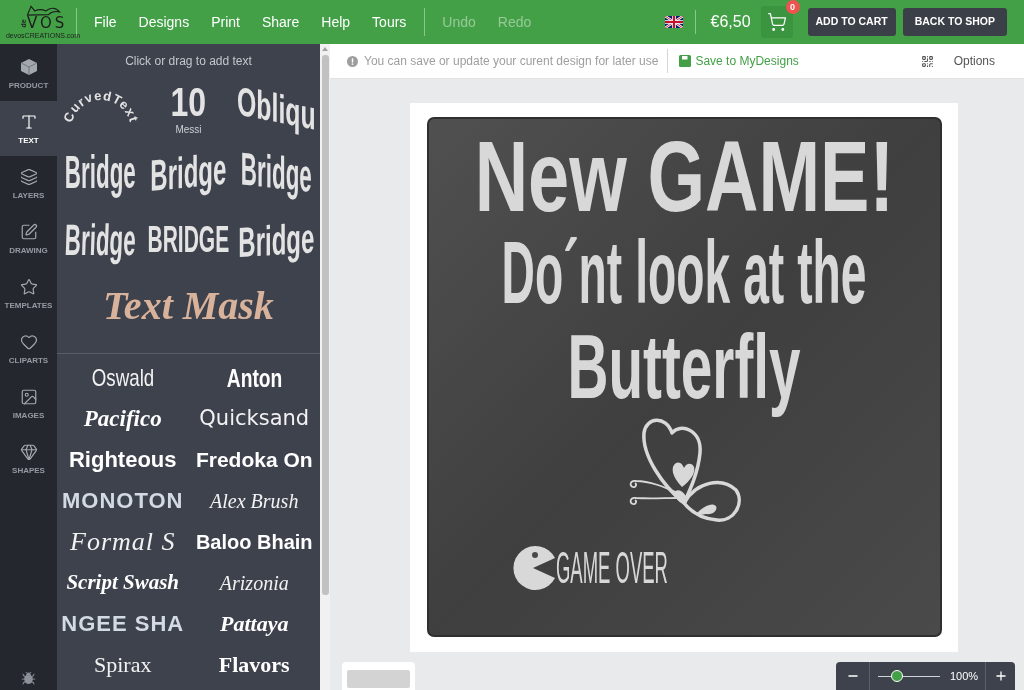  What do you see at coordinates (684, 272) in the screenshot?
I see `design-text: Do´nt look at the` at bounding box center [684, 272].